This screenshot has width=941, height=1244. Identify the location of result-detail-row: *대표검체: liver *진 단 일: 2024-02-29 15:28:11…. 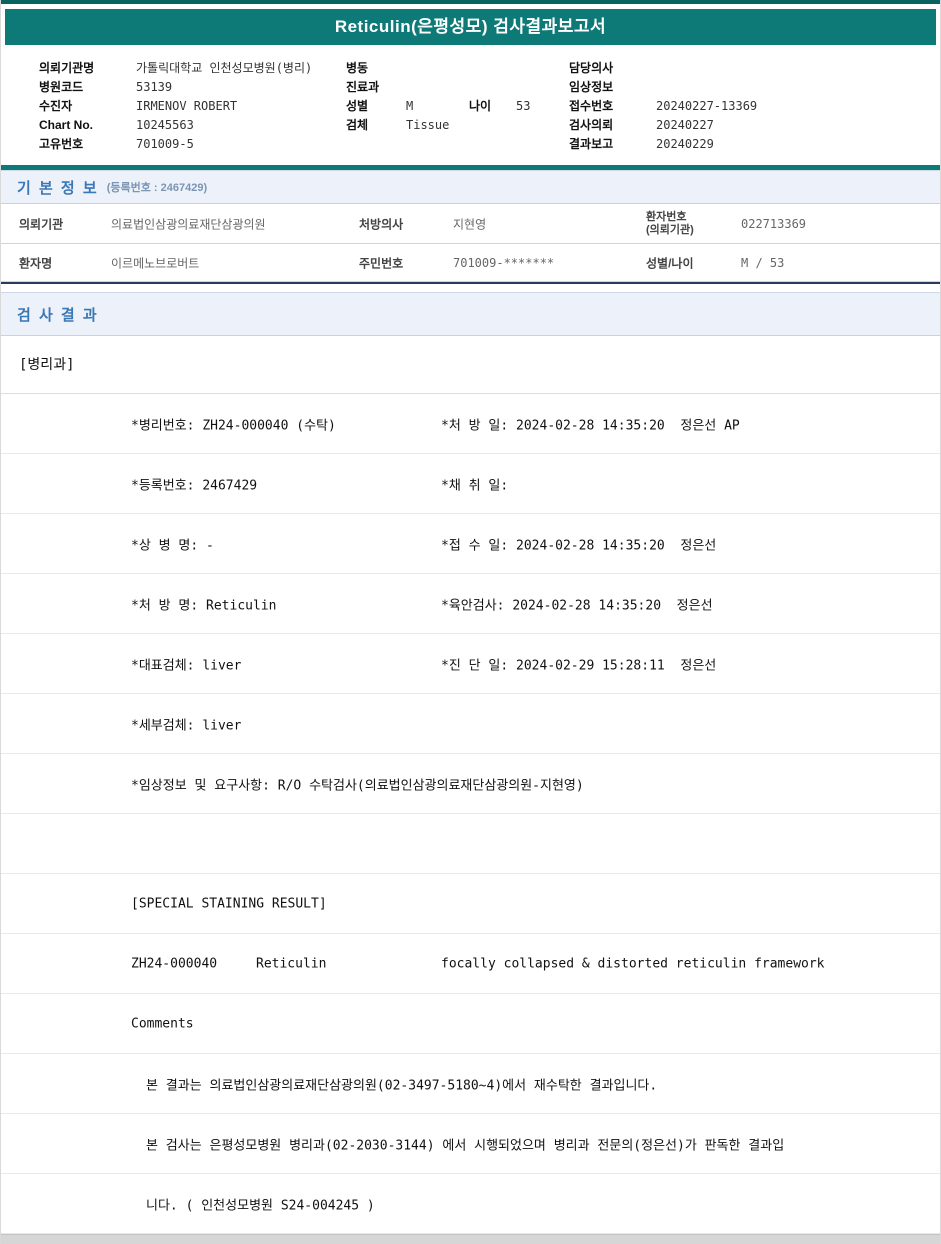
(470, 664).